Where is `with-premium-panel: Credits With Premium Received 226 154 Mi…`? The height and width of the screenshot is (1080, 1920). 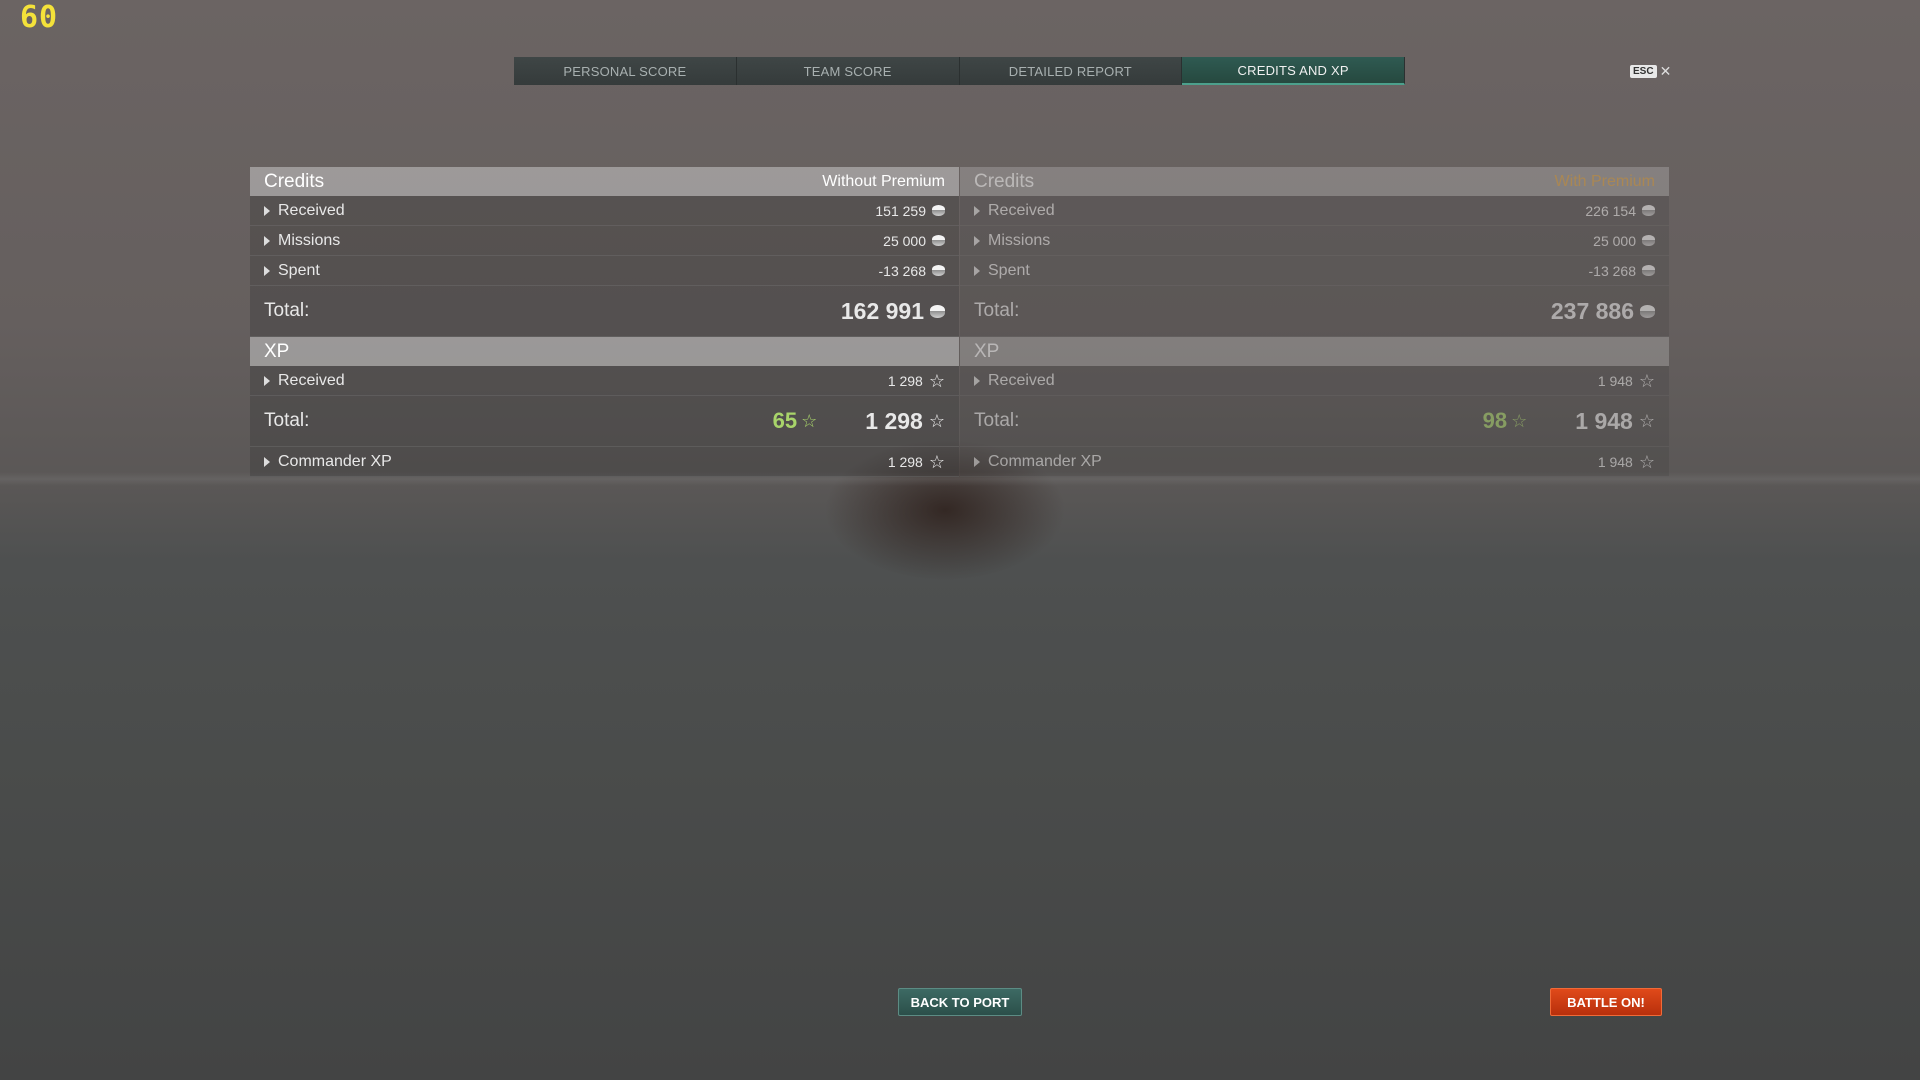
with-premium-panel: Credits With Premium Received 226 154 Mi… is located at coordinates (1314, 322).